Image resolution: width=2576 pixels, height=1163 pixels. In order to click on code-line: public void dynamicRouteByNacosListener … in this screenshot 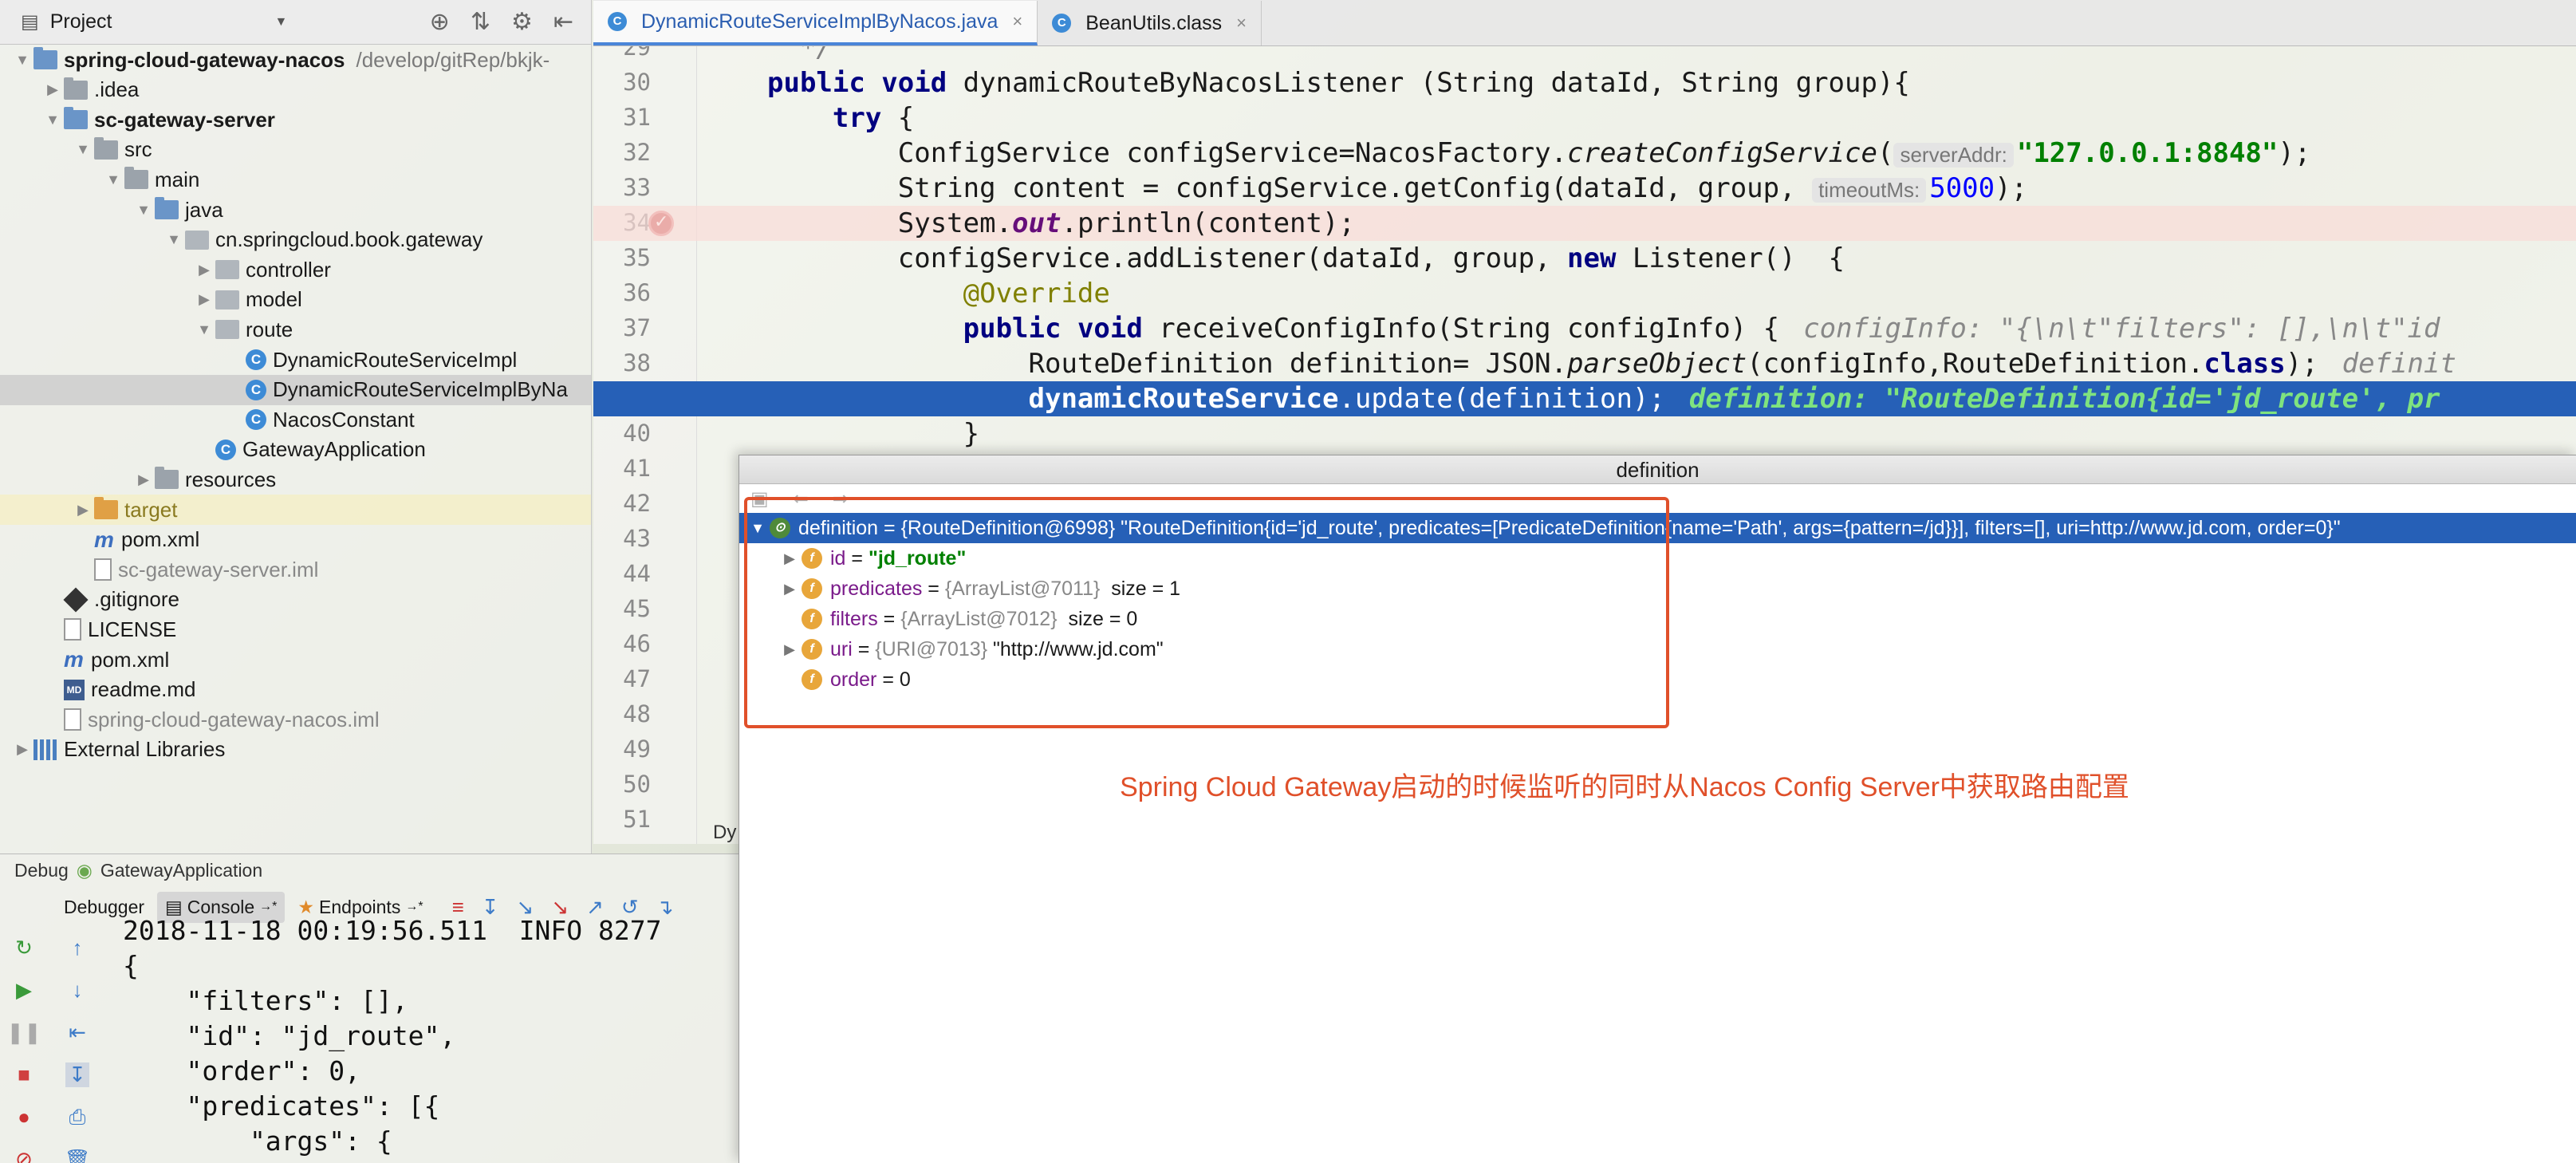, I will do `click(1584, 83)`.